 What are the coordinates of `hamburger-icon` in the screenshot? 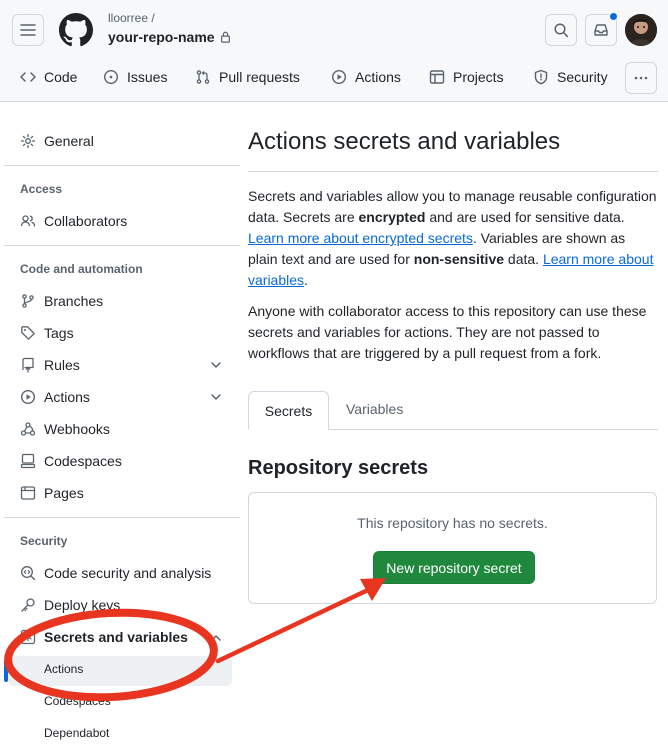 It's located at (28, 30).